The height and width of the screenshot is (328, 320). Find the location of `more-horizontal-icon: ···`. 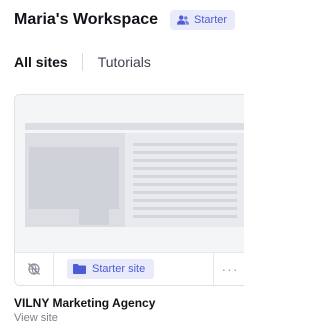

more-horizontal-icon: ··· is located at coordinates (230, 269).